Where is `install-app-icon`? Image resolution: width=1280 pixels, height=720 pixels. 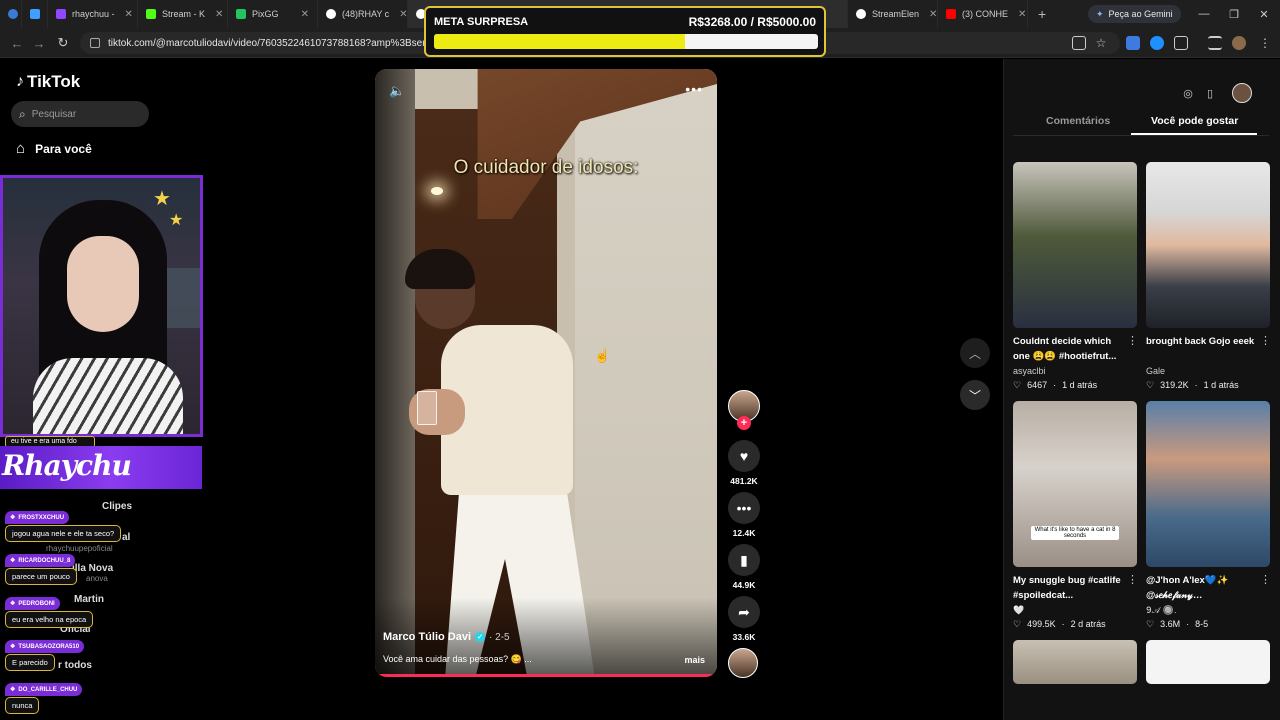
install-app-icon is located at coordinates (1079, 43).